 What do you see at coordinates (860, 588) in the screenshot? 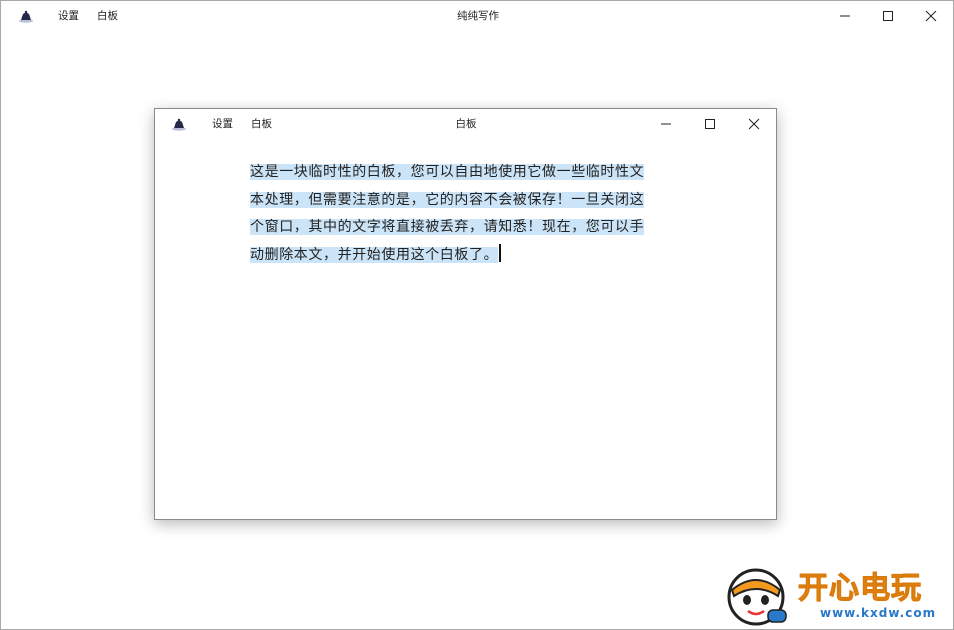
I see `watermark-brand: 开心电玩` at bounding box center [860, 588].